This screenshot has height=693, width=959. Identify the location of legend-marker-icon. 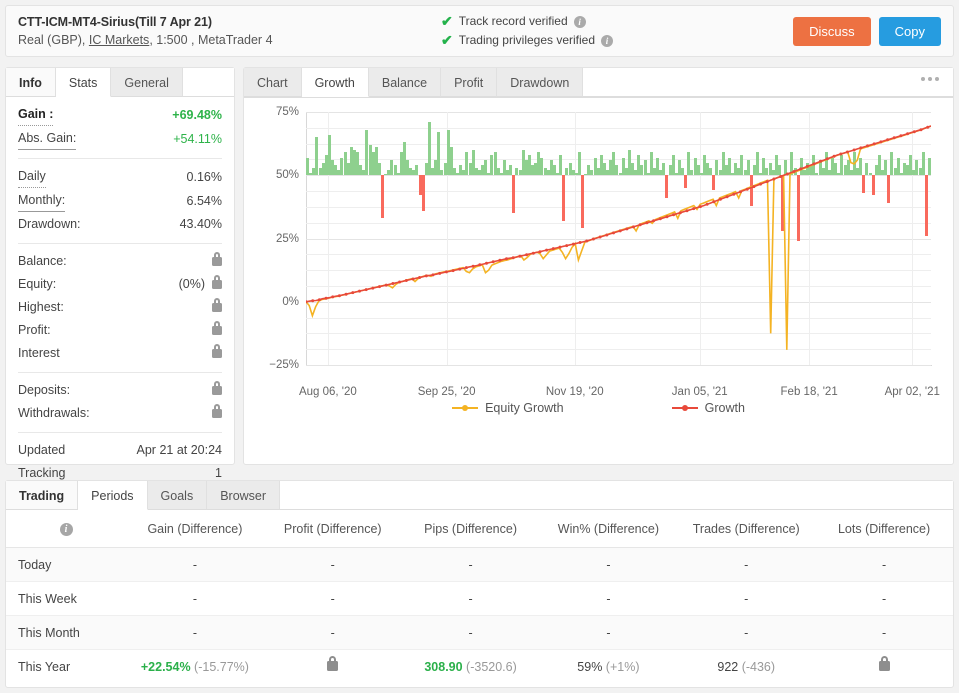
(684, 408).